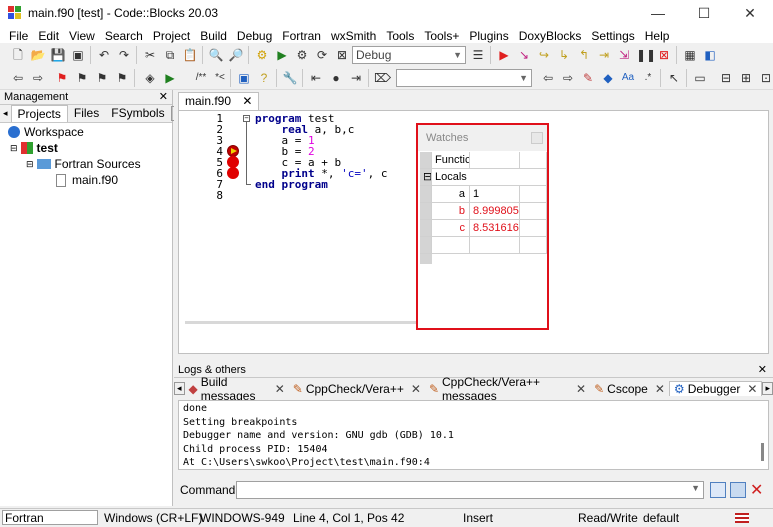 The width and height of the screenshot is (773, 527). I want to click on tab-cppcheck: ✎ CppCheck/Vera++ ✕, so click(357, 389).